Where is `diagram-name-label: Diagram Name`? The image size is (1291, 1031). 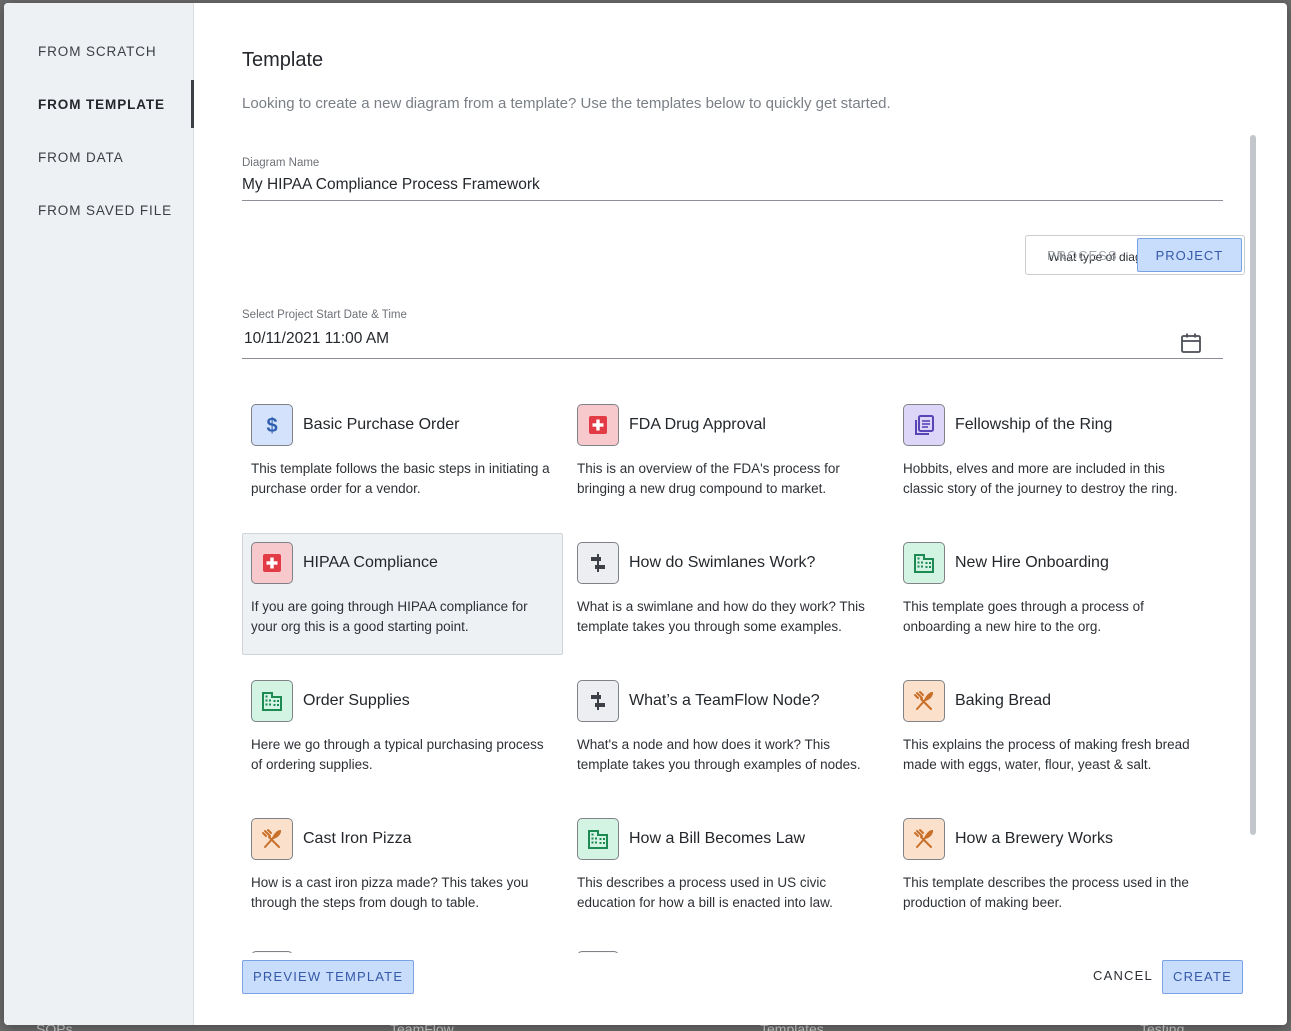
diagram-name-label: Diagram Name is located at coordinates (281, 163).